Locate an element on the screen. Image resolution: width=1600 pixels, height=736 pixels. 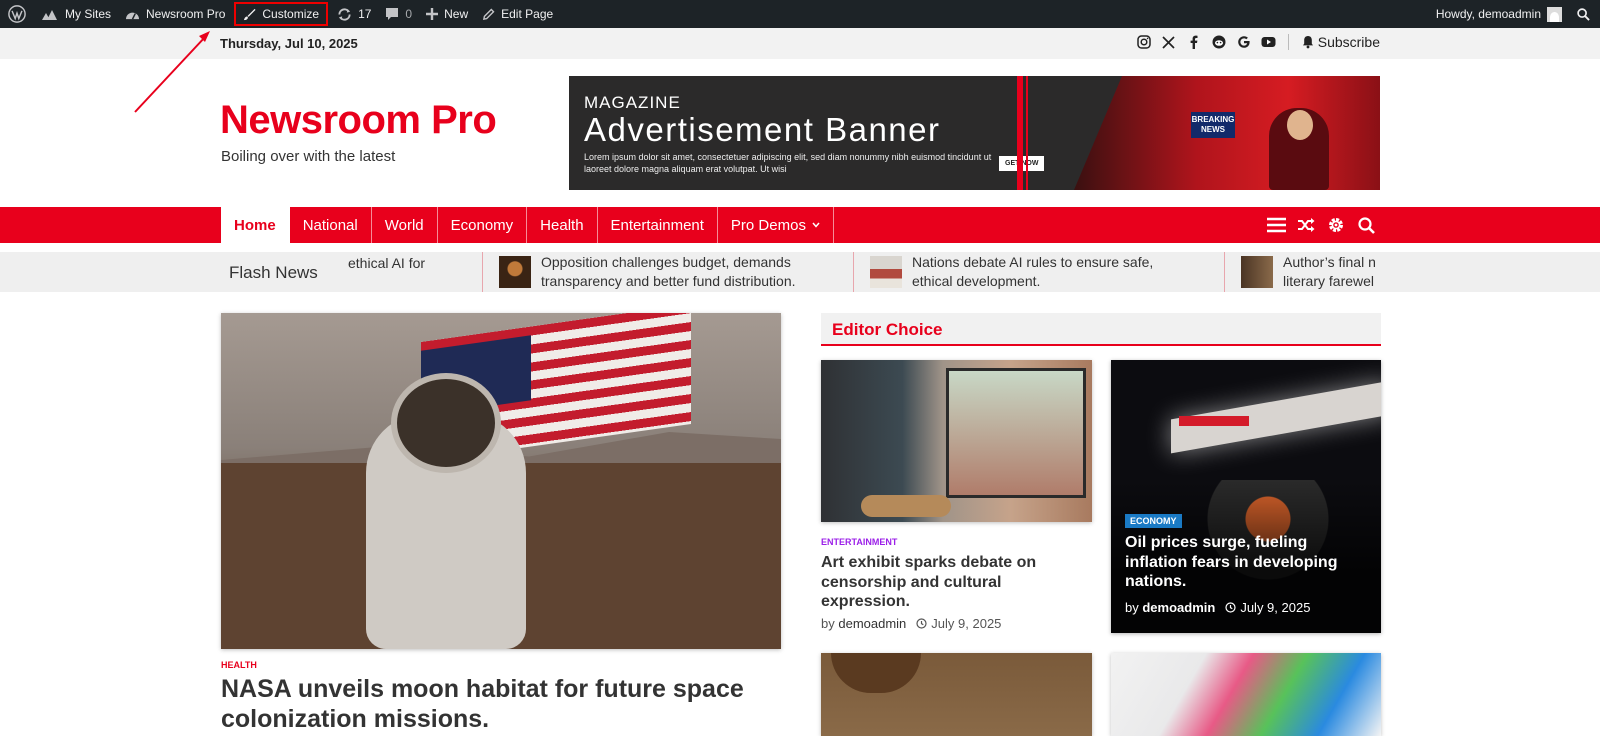
flash-news-item-line: Opposition challenges budget, demands is located at coordinates (666, 262).